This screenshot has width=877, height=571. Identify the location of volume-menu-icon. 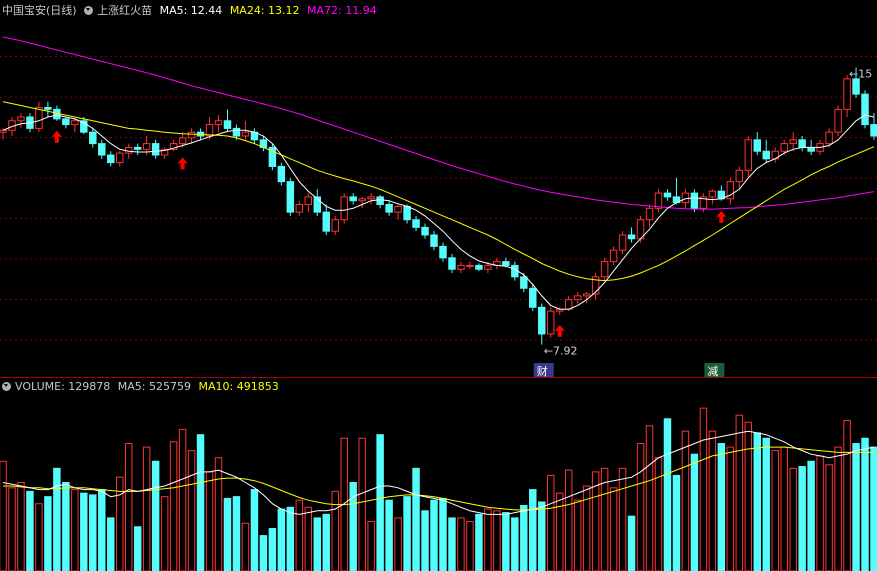
(6, 386).